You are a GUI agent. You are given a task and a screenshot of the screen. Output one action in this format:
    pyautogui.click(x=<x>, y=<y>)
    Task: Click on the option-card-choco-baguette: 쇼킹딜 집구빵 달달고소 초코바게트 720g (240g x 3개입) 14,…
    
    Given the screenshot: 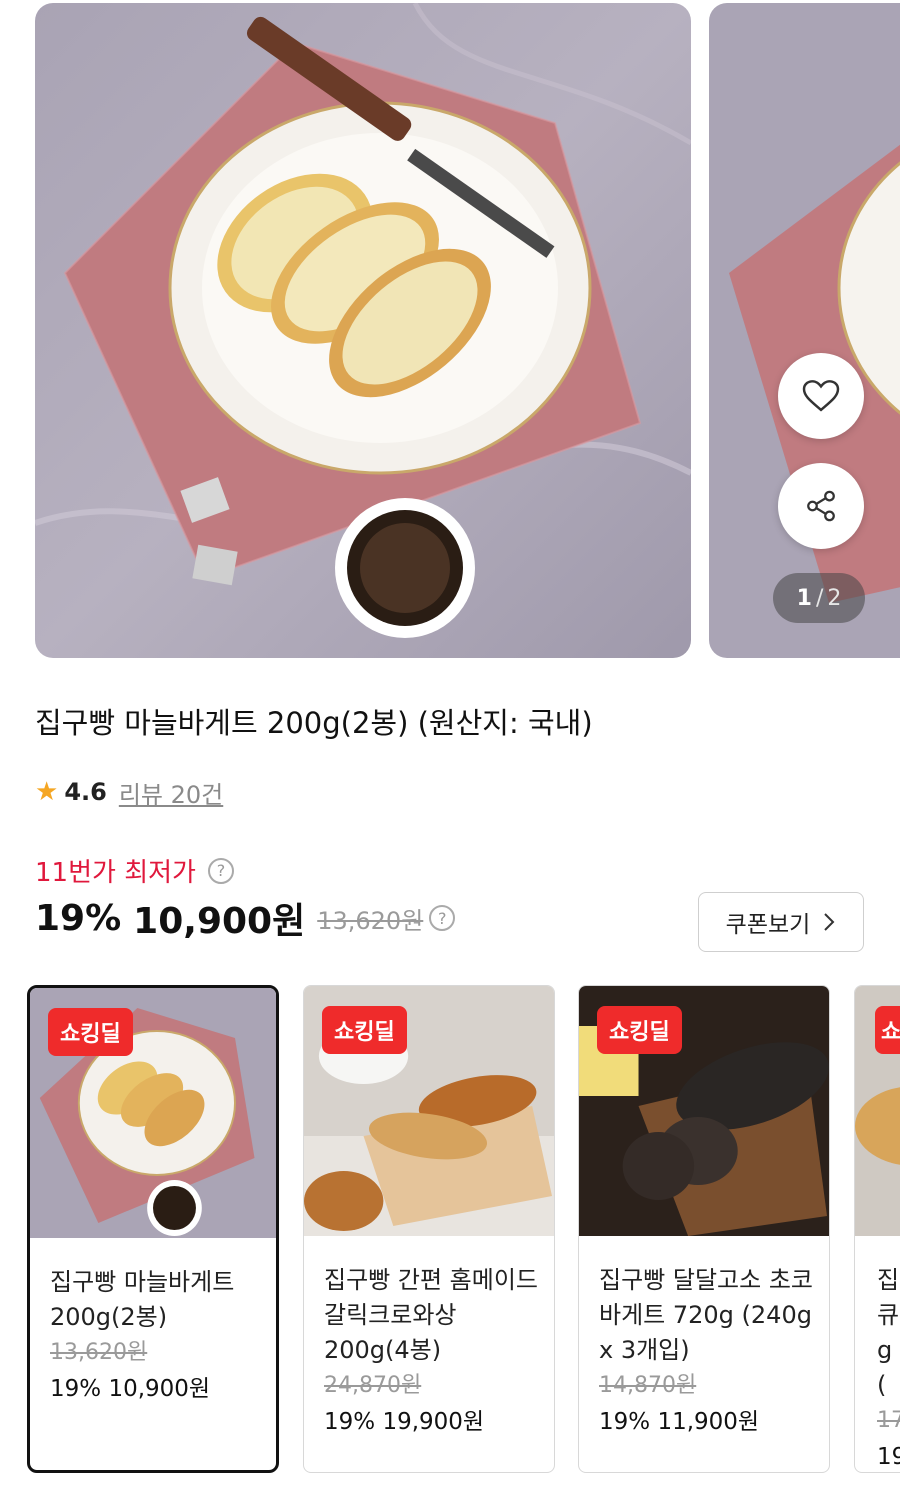 What is the action you would take?
    pyautogui.click(x=704, y=1229)
    